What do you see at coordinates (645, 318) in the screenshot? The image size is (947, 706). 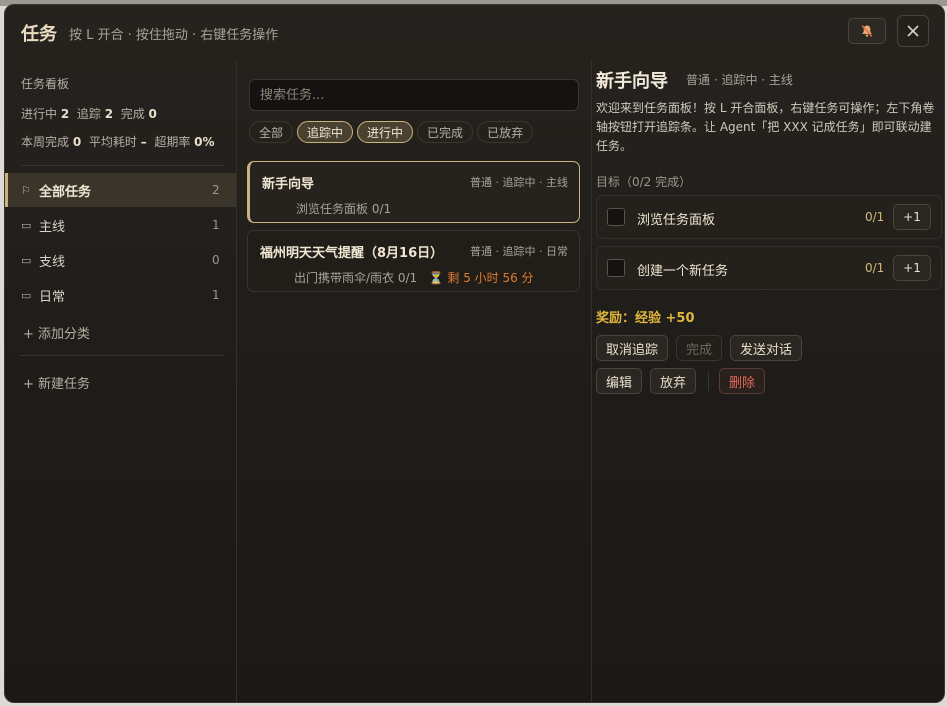 I see `reward-text: 奖励：经验 +50` at bounding box center [645, 318].